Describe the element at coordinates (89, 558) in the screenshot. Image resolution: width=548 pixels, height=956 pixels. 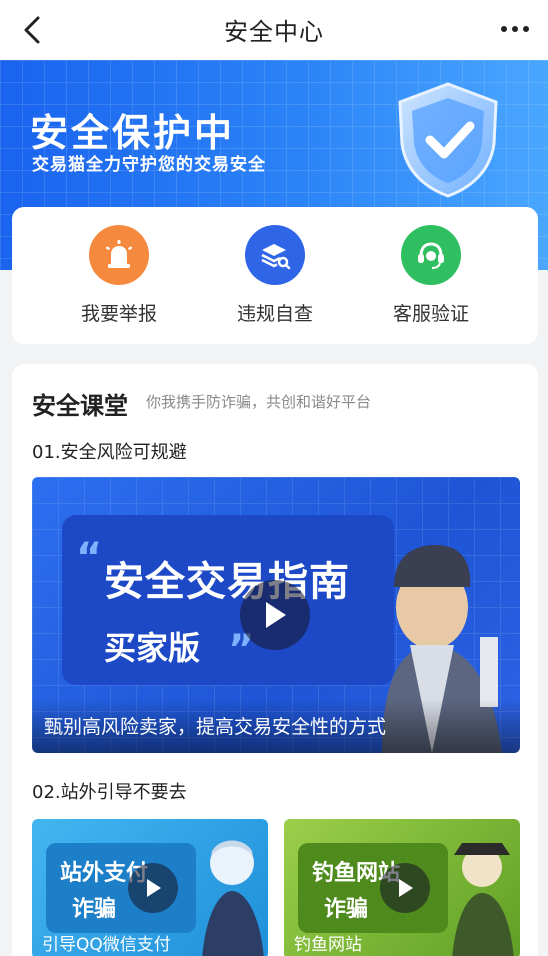
I see `quote-open-icon: “` at that location.